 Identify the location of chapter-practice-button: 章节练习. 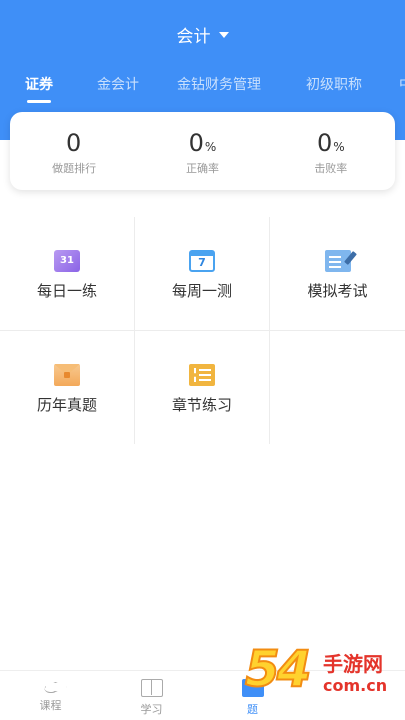
(202, 387).